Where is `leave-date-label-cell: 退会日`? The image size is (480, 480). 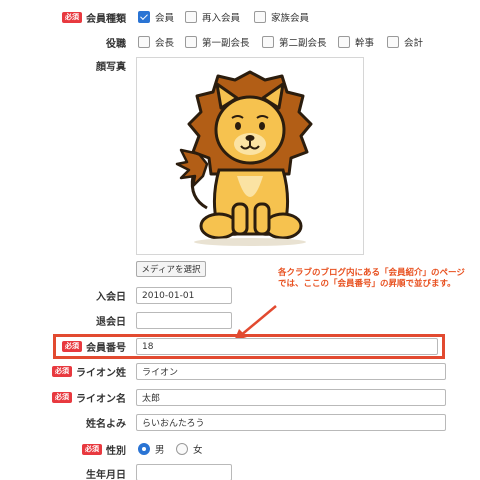 leave-date-label-cell: 退会日 is located at coordinates (111, 320).